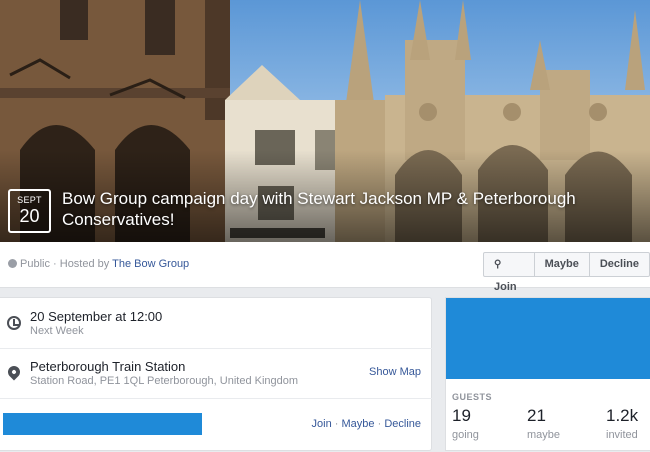 Image resolution: width=650 pixels, height=452 pixels. I want to click on invited-stat: 1.2k invited, so click(622, 423).